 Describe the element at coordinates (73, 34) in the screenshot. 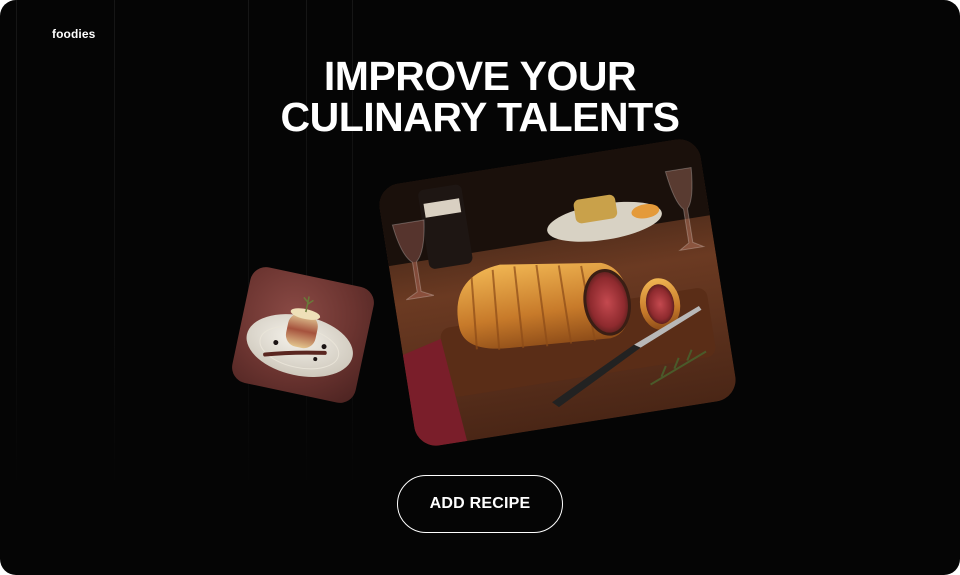

I see `logo: foodies` at that location.